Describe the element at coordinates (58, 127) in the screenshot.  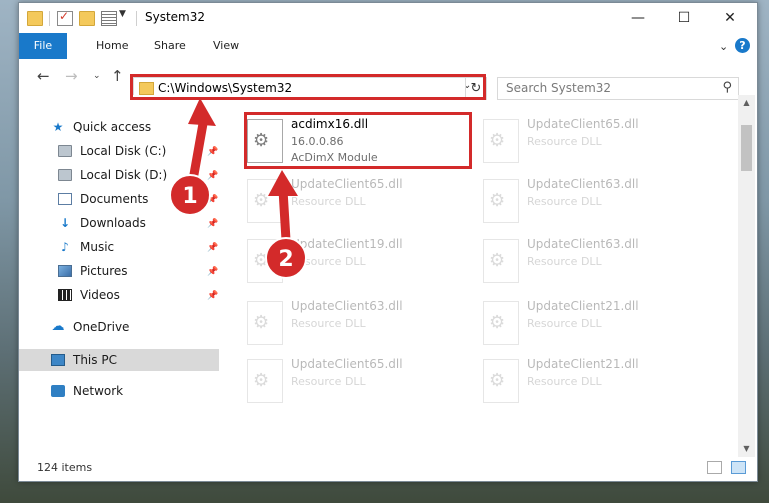
I see `star-icon: ★` at that location.